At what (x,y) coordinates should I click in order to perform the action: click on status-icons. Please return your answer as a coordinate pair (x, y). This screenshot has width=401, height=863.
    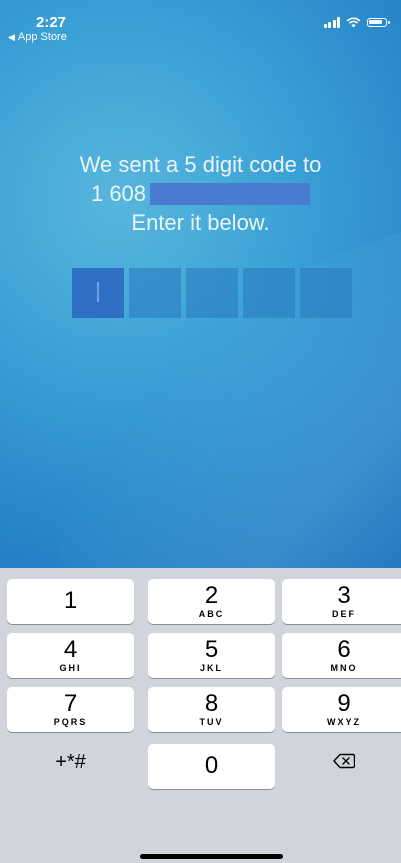
    Looking at the image, I should click on (356, 22).